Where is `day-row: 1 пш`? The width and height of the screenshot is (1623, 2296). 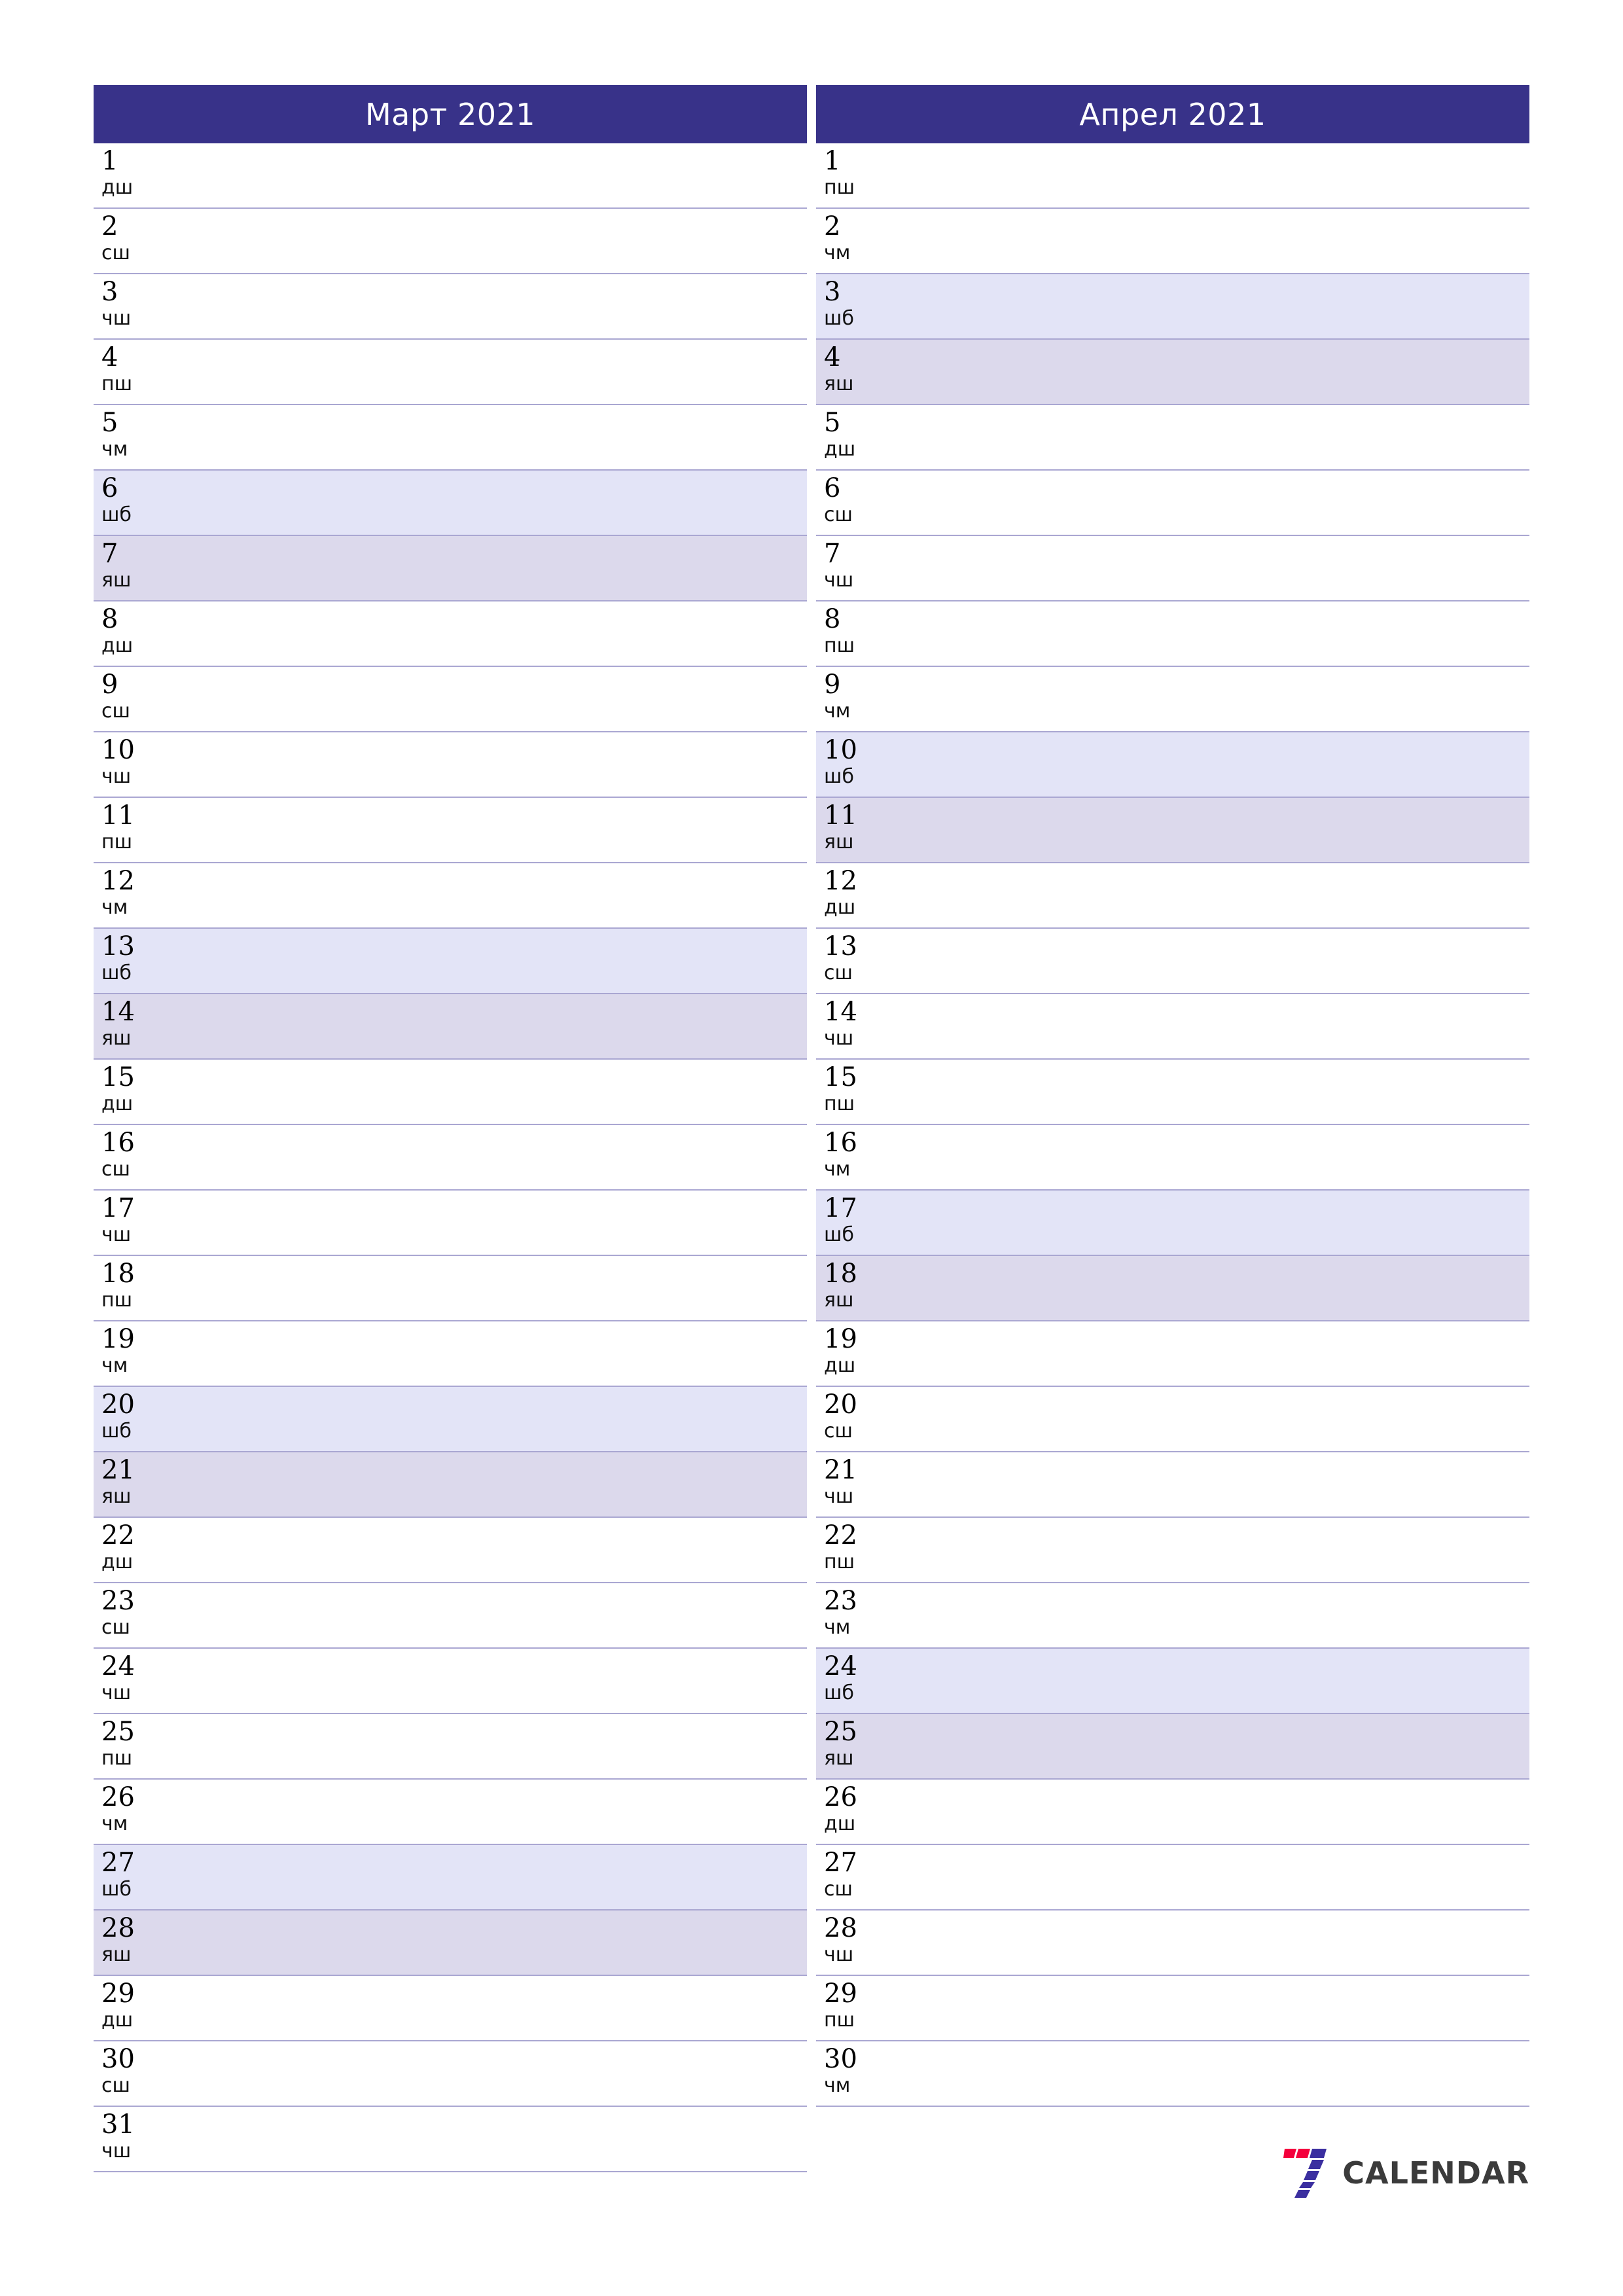 day-row: 1 пш is located at coordinates (1172, 176).